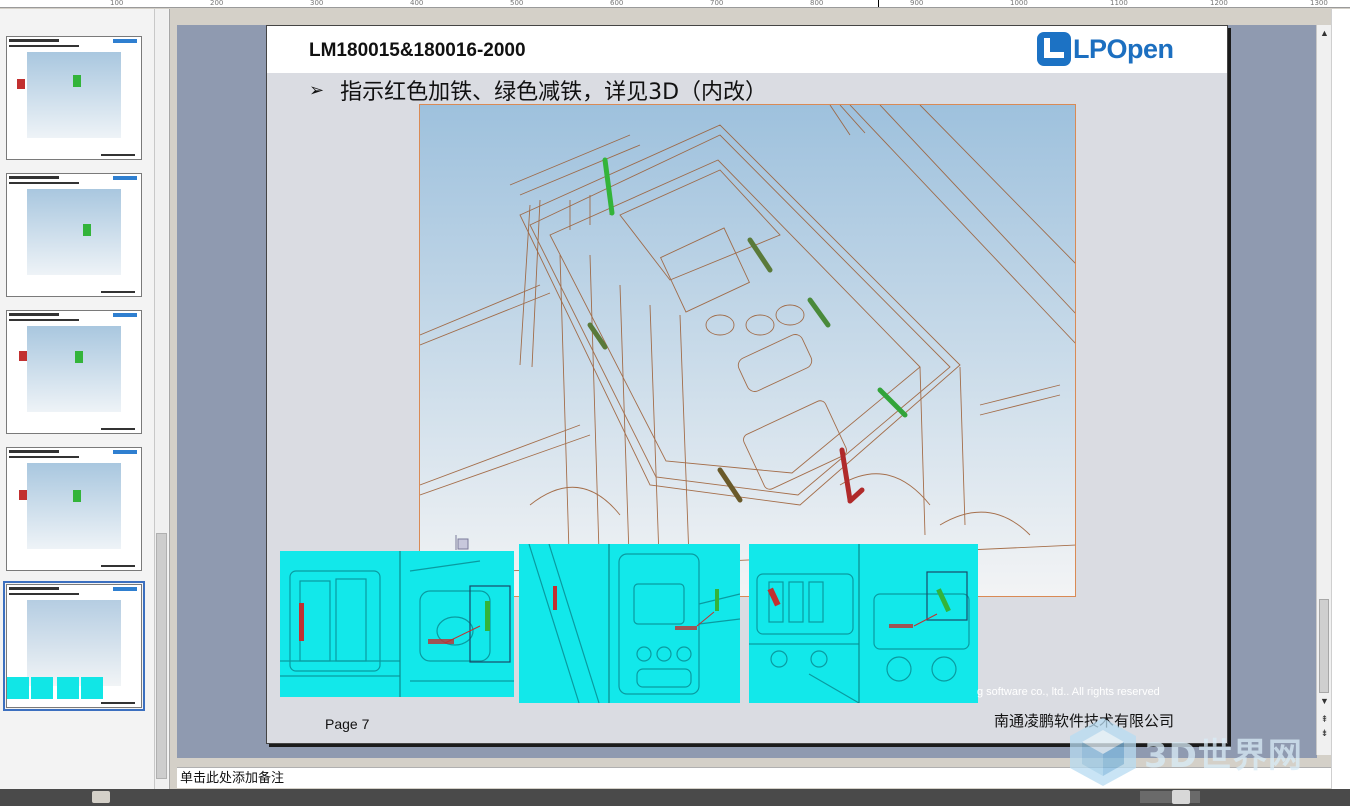  I want to click on ruler-tick: 200, so click(217, 3).